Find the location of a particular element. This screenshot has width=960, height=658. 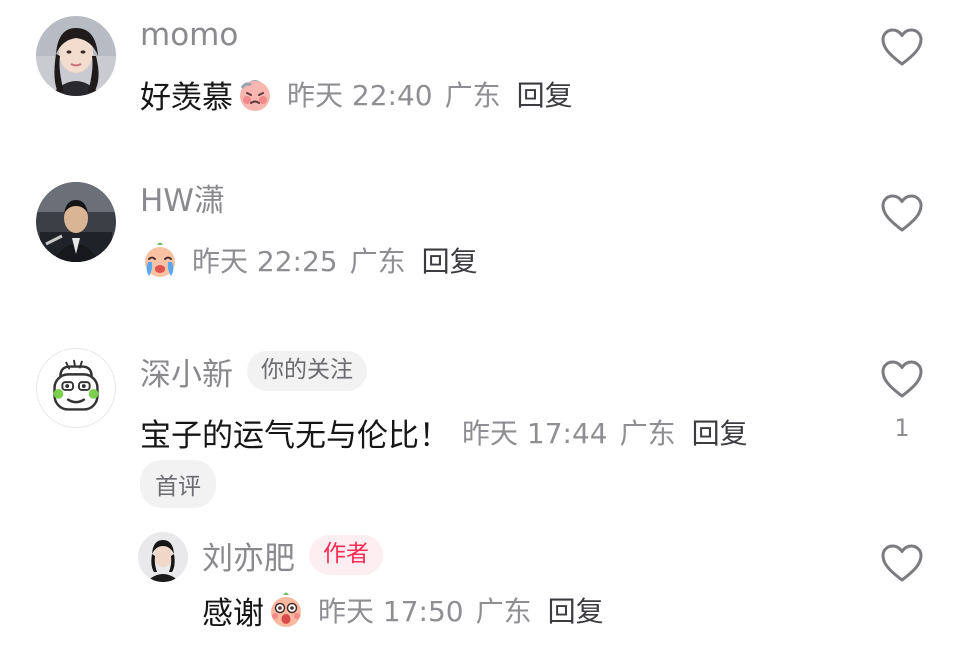

comment-meta: 昨天 17:44 广东 is located at coordinates (569, 432).